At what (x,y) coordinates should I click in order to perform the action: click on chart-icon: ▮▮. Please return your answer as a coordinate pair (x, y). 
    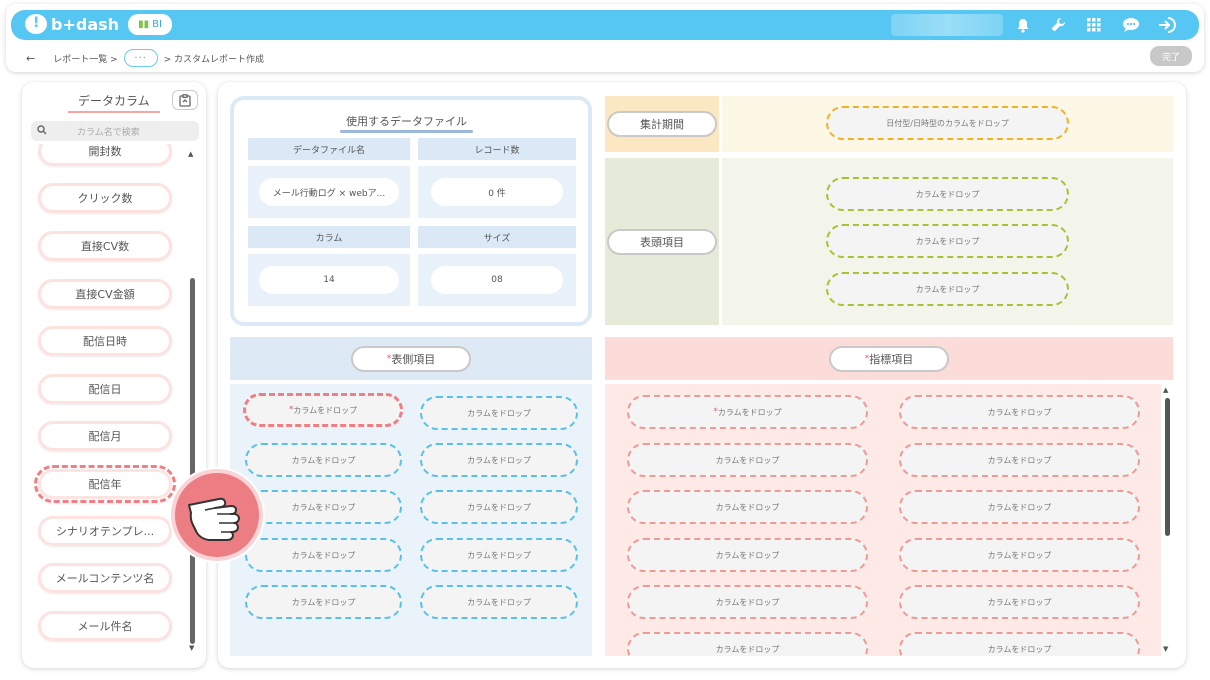
    Looking at the image, I should click on (144, 24).